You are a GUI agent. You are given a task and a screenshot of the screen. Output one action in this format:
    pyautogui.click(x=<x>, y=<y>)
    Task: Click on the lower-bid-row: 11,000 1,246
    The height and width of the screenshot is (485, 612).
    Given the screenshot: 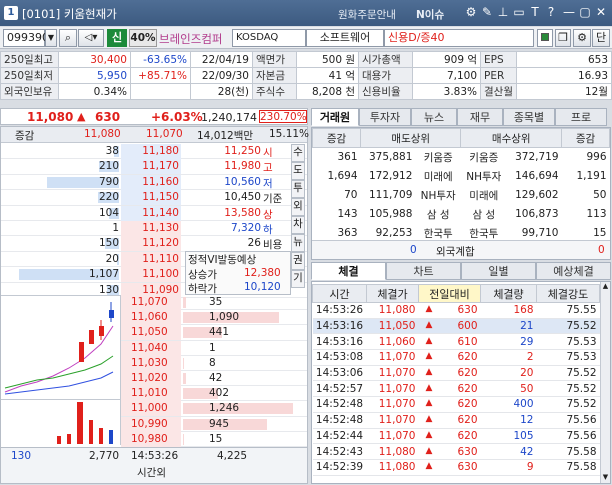 What is the action you would take?
    pyautogui.click(x=214, y=409)
    